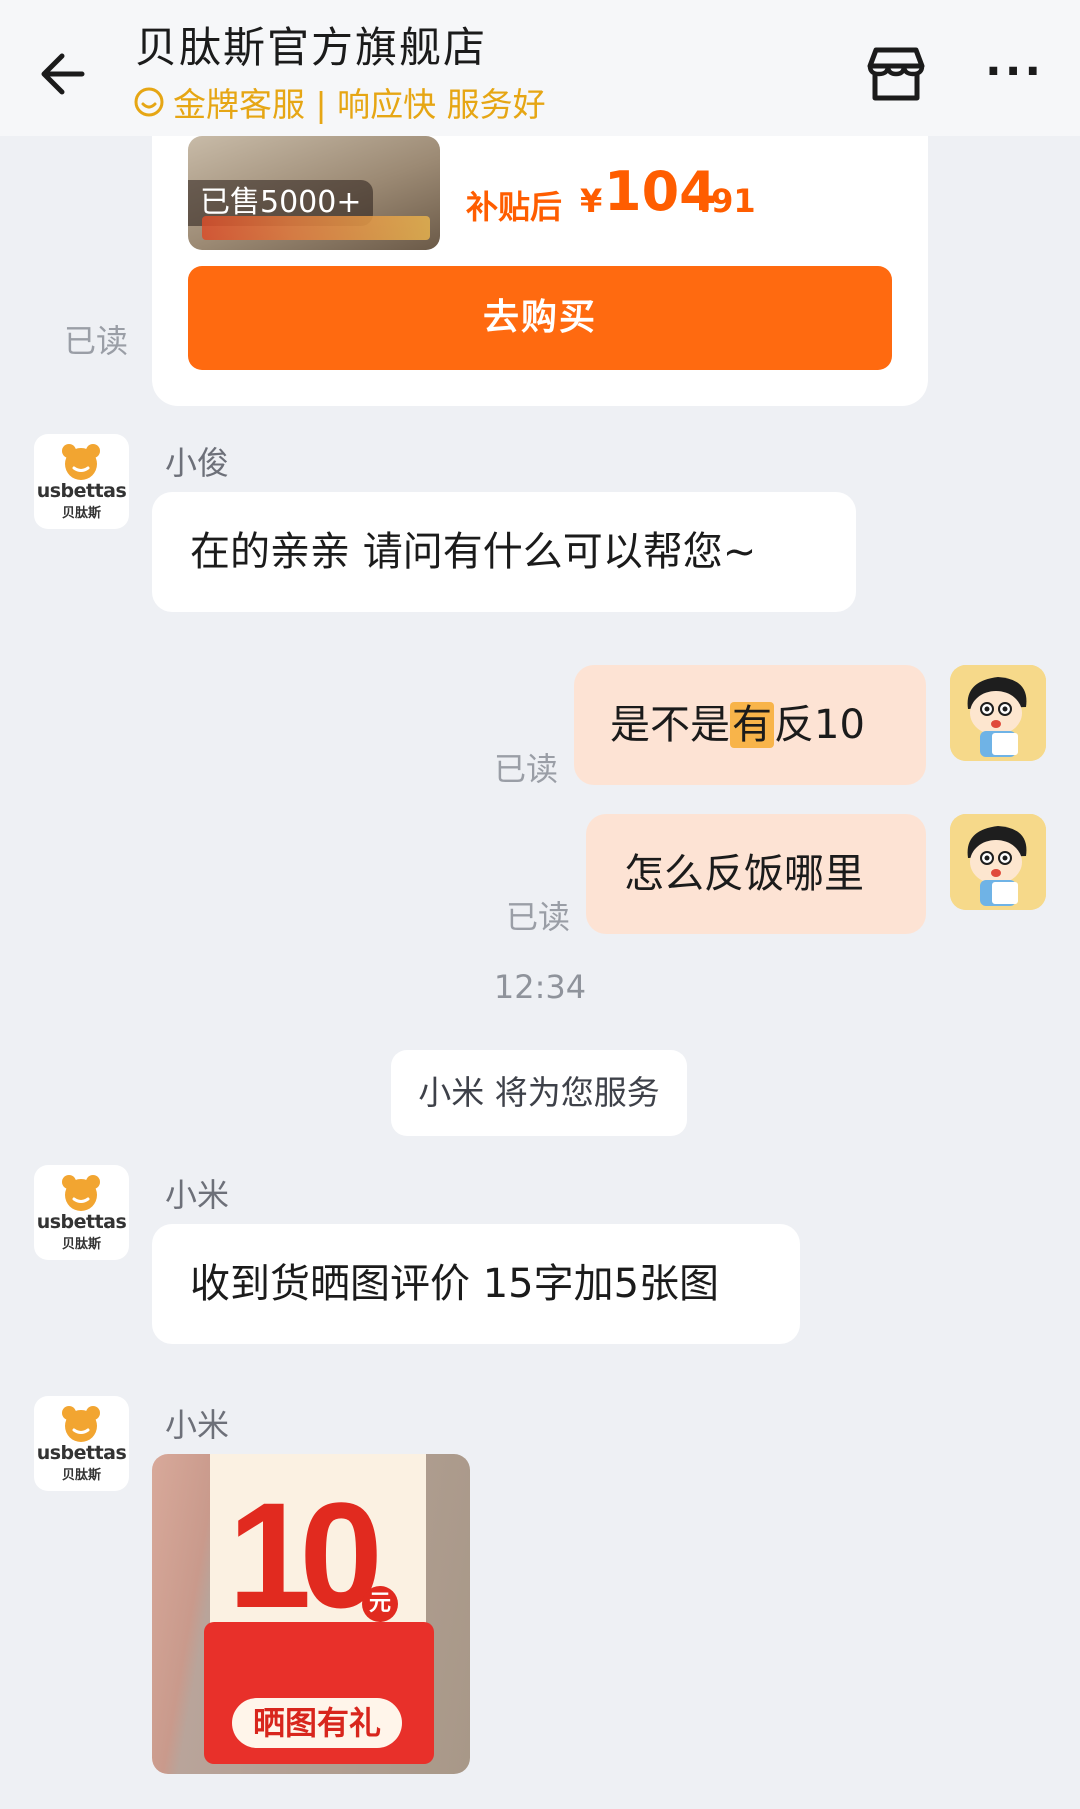 The image size is (1080, 1809). I want to click on back-arrow-icon, so click(69, 75).